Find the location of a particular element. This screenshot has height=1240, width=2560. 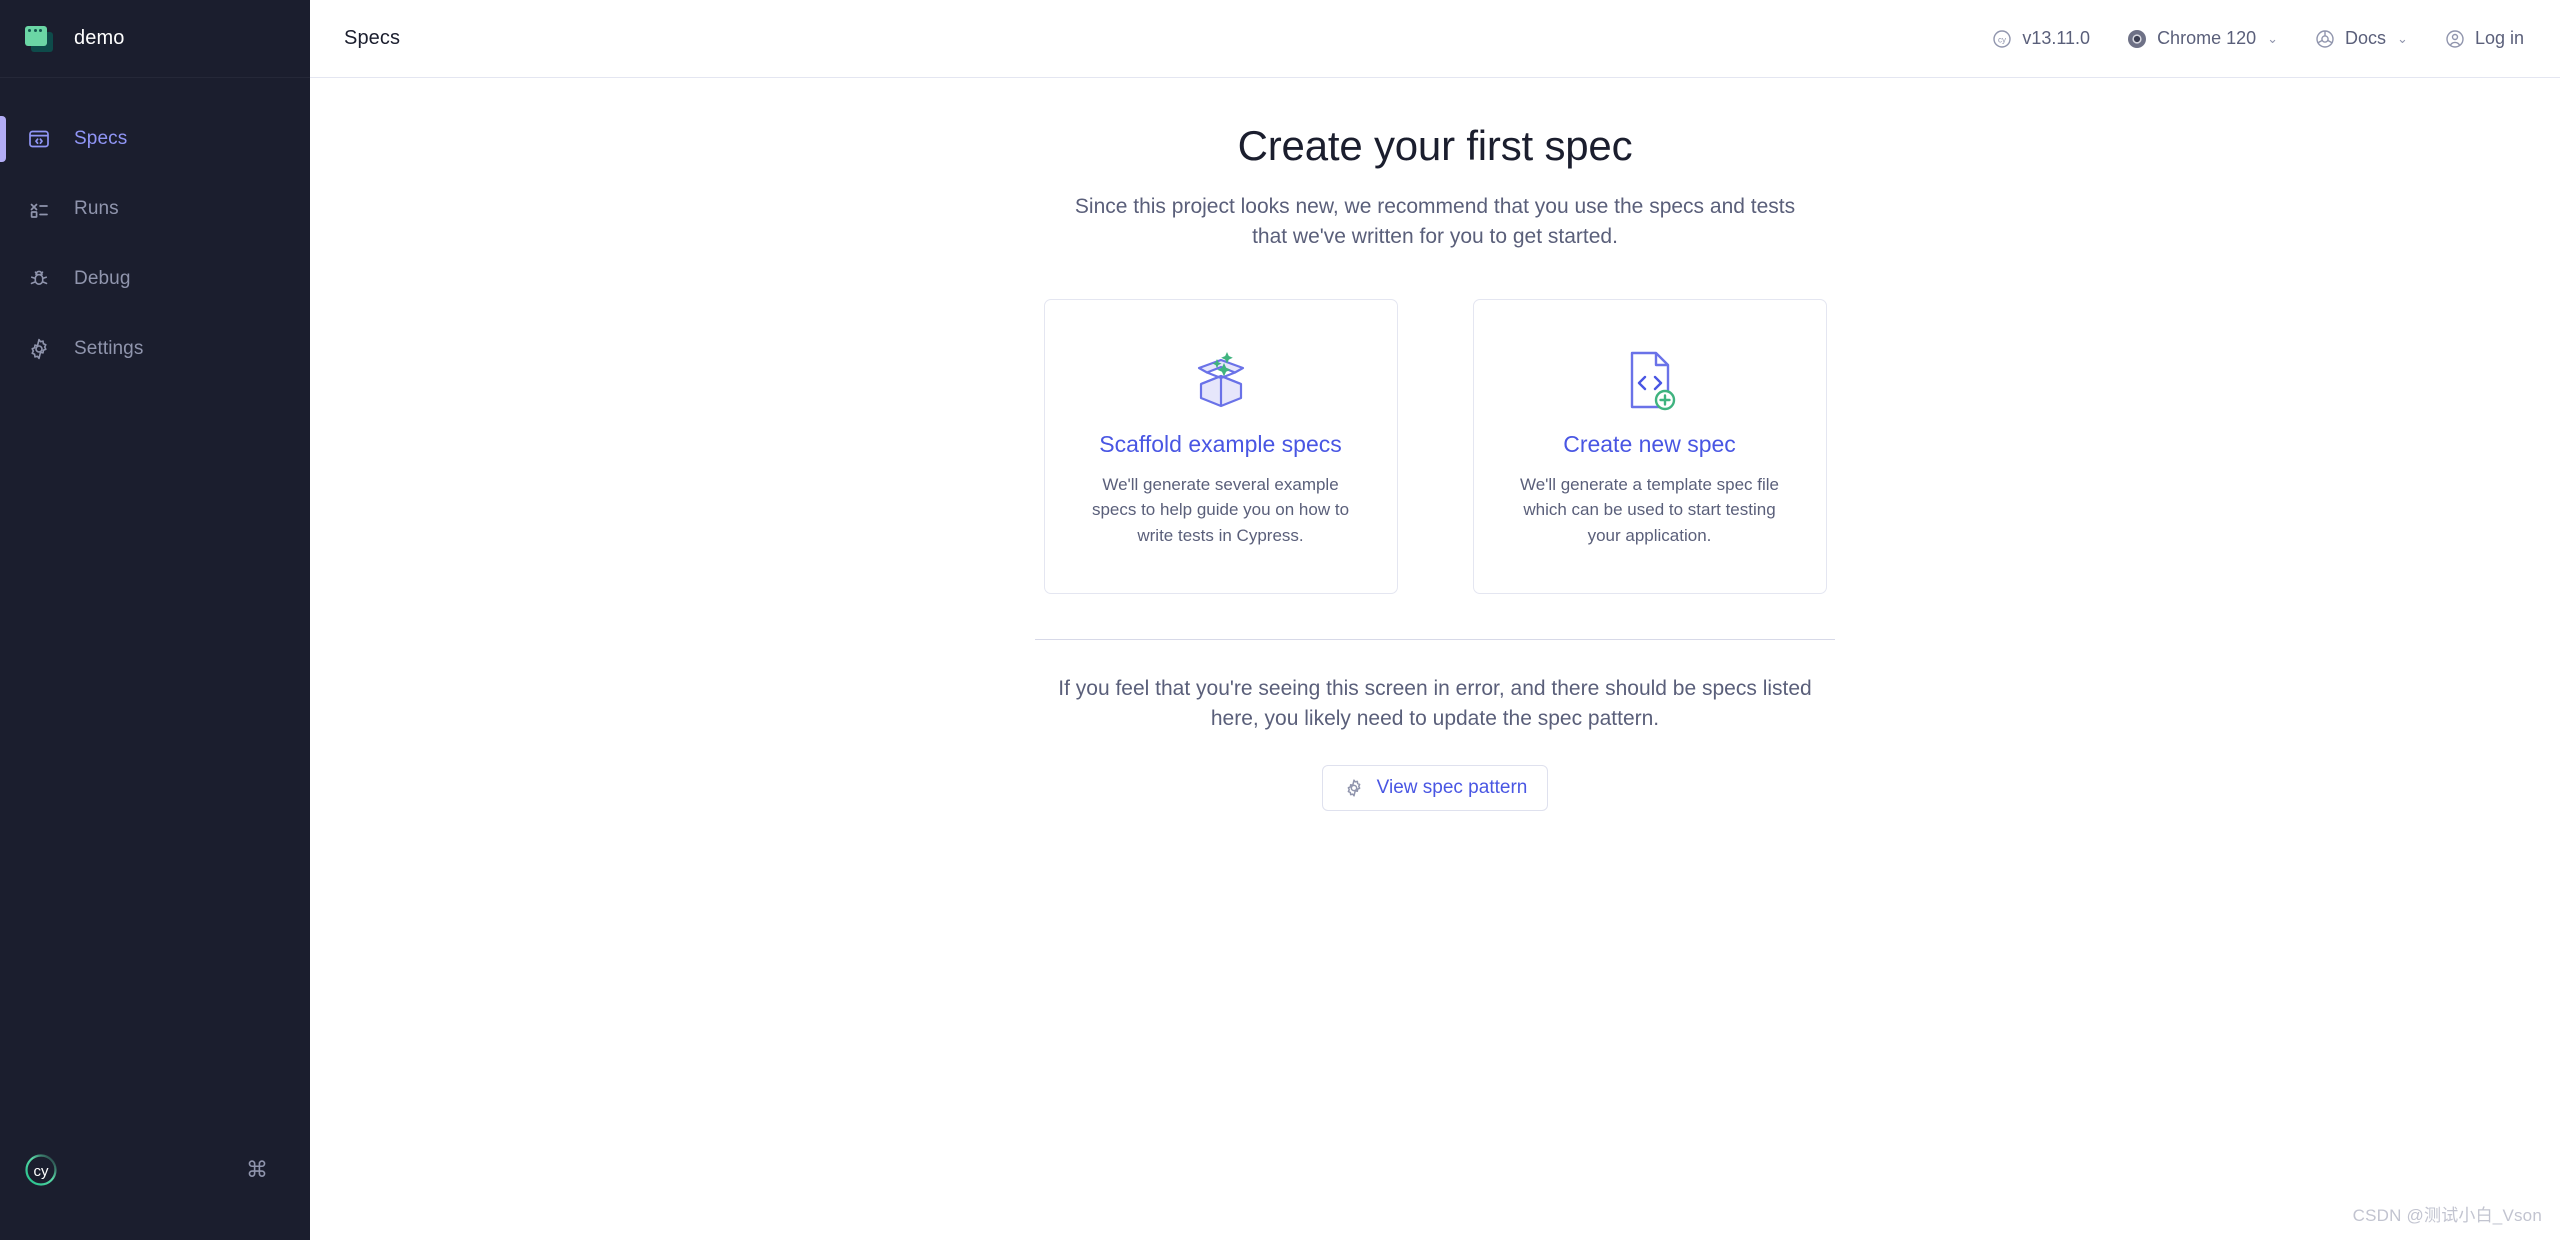

user-circle-icon is located at coordinates (2455, 39).